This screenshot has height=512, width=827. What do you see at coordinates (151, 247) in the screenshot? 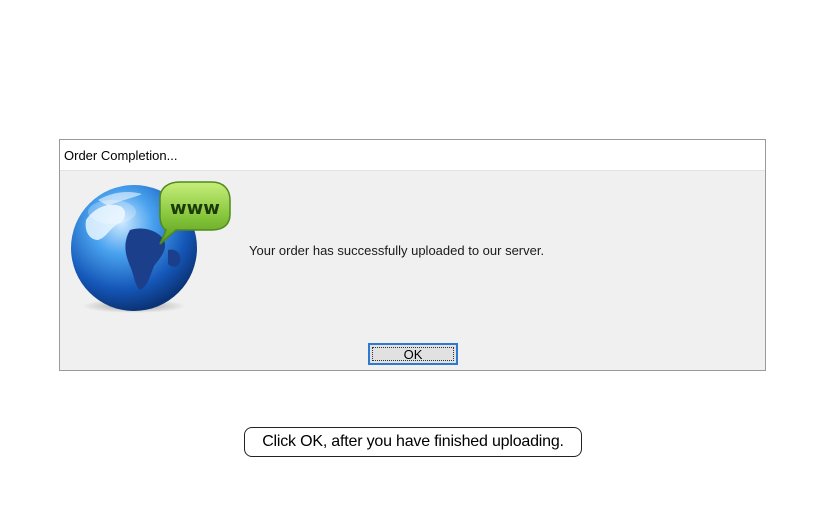
I see `globe-www-icon: www` at bounding box center [151, 247].